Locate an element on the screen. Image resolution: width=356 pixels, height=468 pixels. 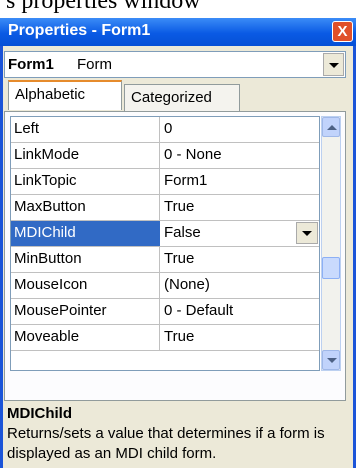
property-value: 0 - None is located at coordinates (193, 154).